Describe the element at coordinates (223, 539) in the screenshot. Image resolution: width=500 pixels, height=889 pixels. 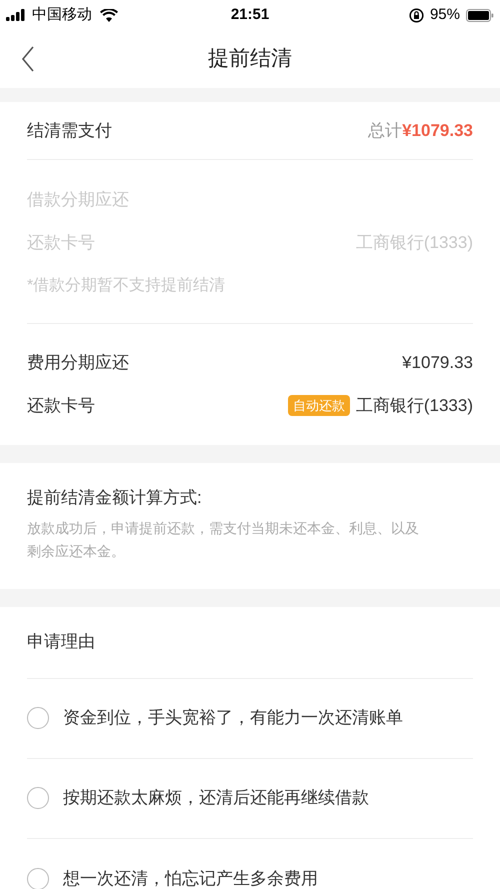
I see `description-text: 放款成功后，申请提前还款，需支付当期未还本金、利息、以及剩余应还本金。` at that location.